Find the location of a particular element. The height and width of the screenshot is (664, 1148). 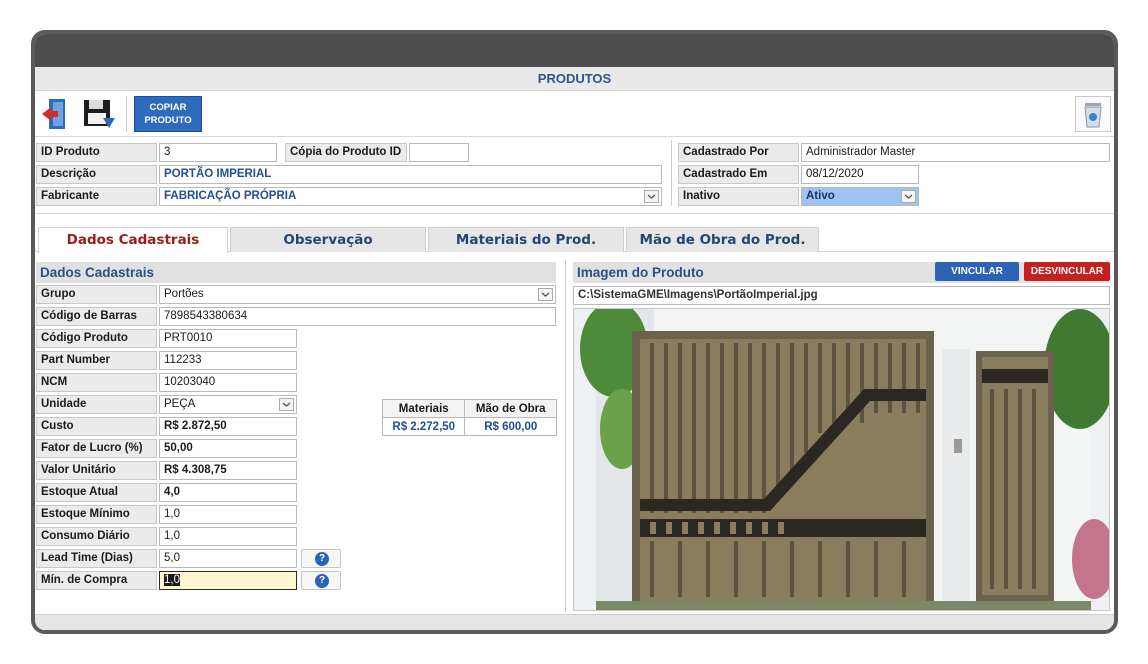

panel-divider is located at coordinates (565, 436).